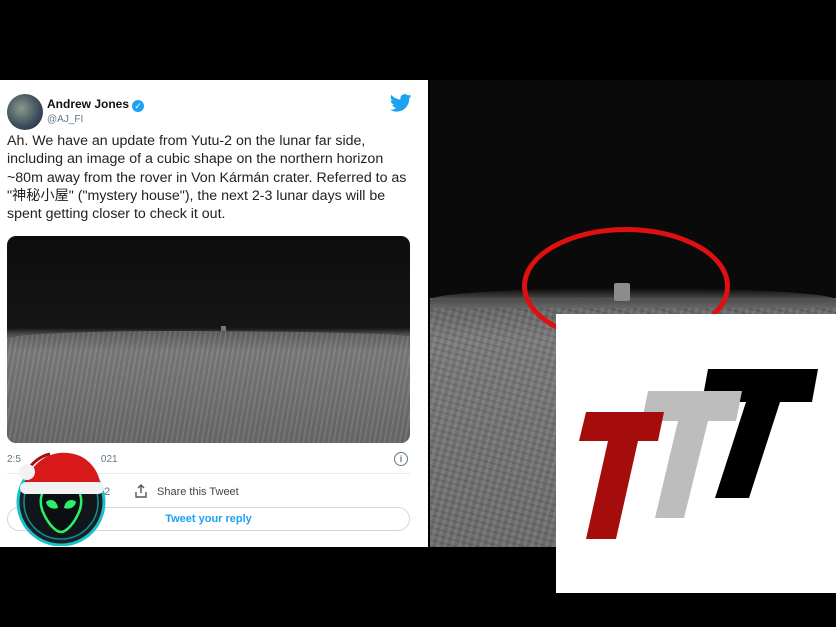 The width and height of the screenshot is (836, 627). What do you see at coordinates (223, 328) in the screenshot?
I see `image-distant-object` at bounding box center [223, 328].